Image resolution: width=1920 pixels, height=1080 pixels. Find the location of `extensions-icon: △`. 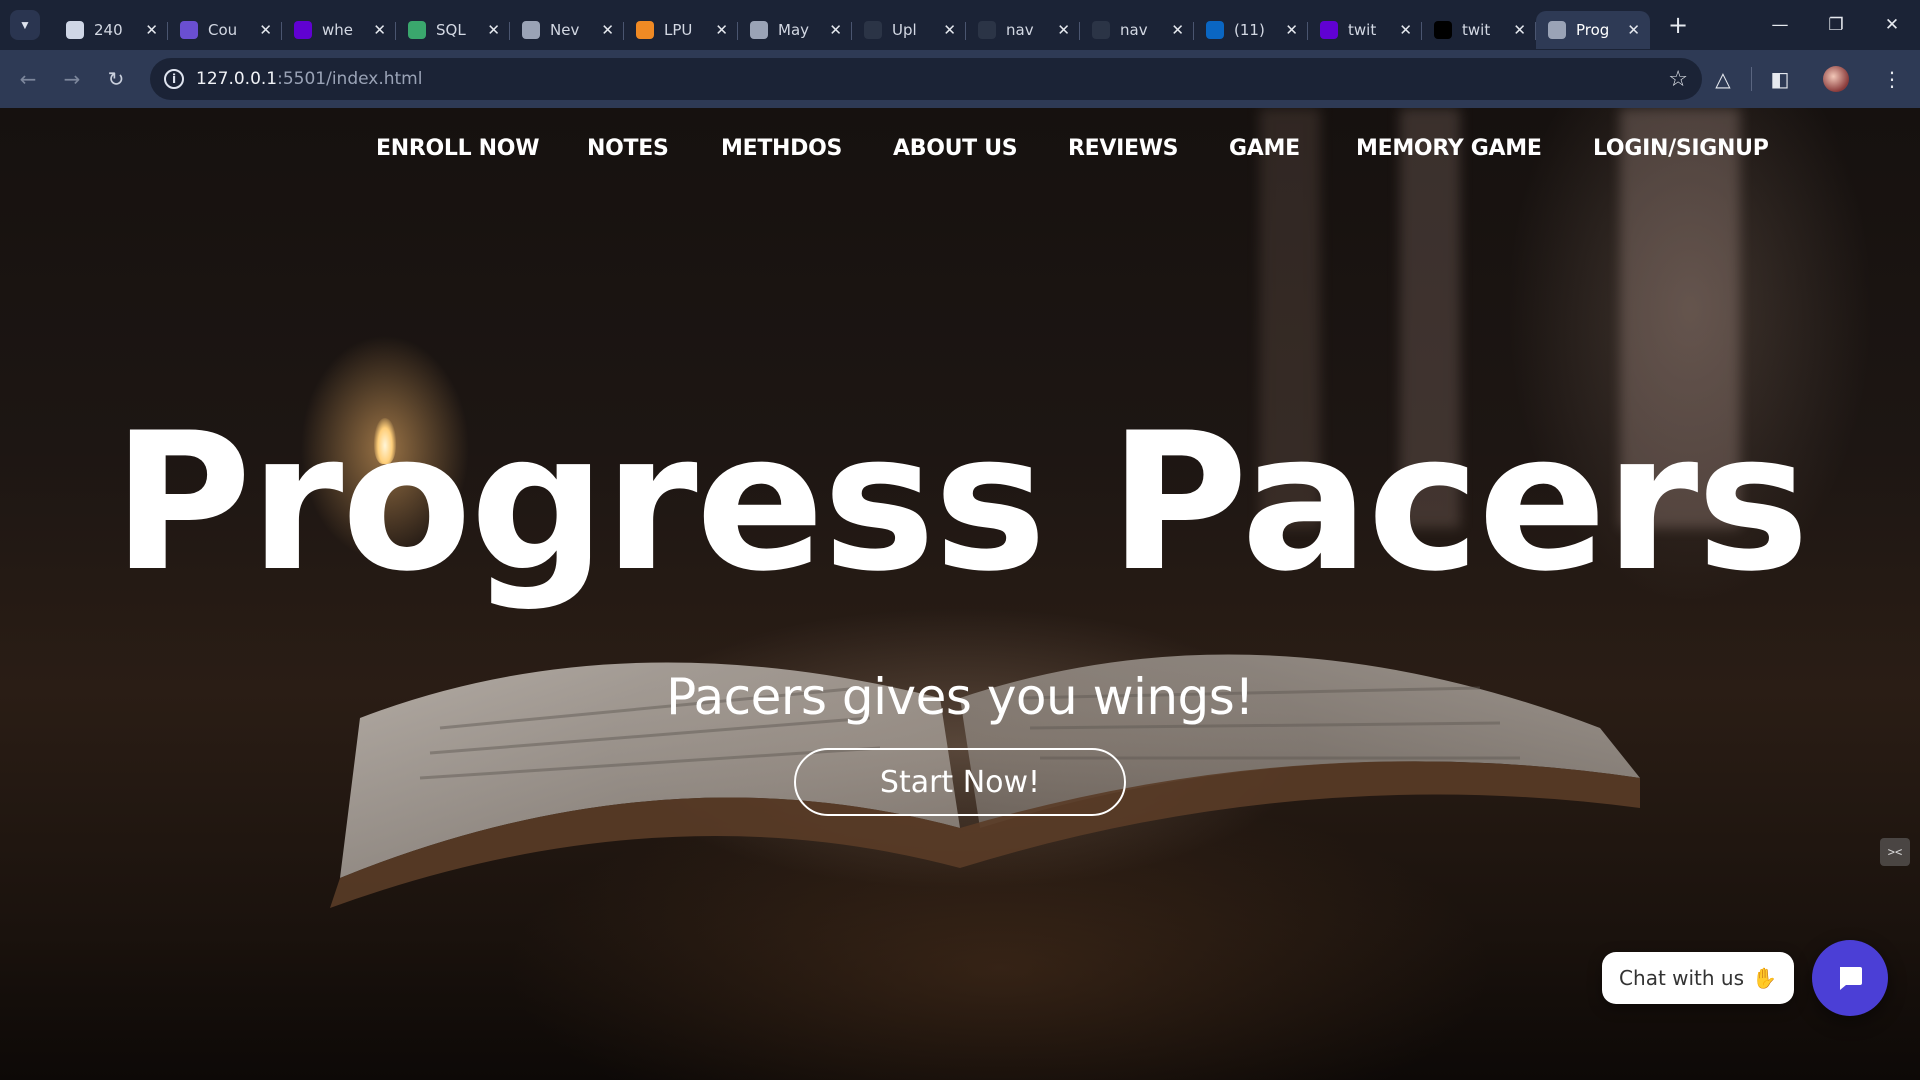

extensions-icon: △ is located at coordinates (1723, 79).